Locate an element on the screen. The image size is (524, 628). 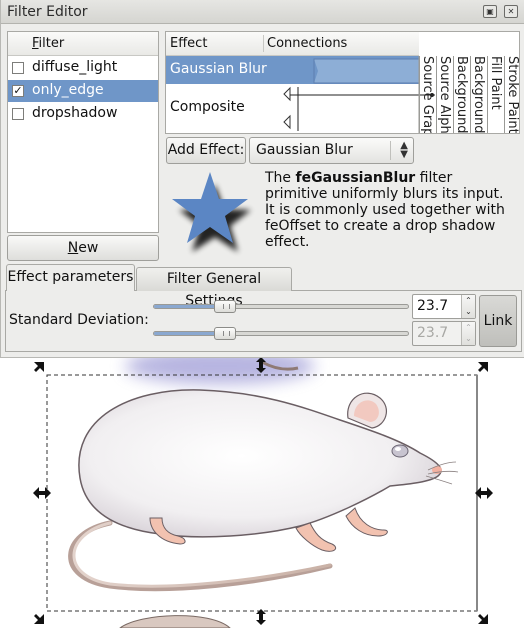
tab-effect-parameters: Effect parameters is located at coordinates (70, 277).